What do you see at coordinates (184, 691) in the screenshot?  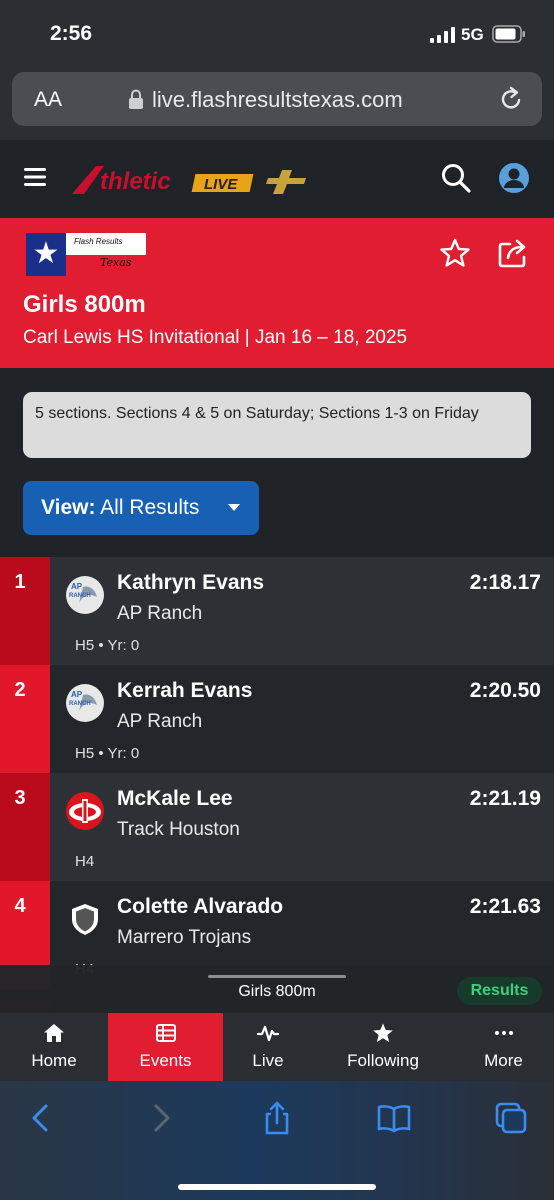 I see `athlete-name: Kerrah Evans` at bounding box center [184, 691].